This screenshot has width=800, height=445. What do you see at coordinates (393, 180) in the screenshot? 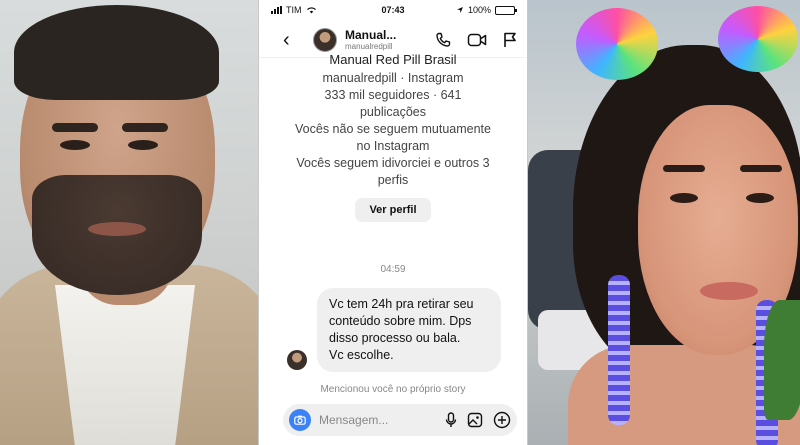
I see `follows-line2: perfis` at bounding box center [393, 180].